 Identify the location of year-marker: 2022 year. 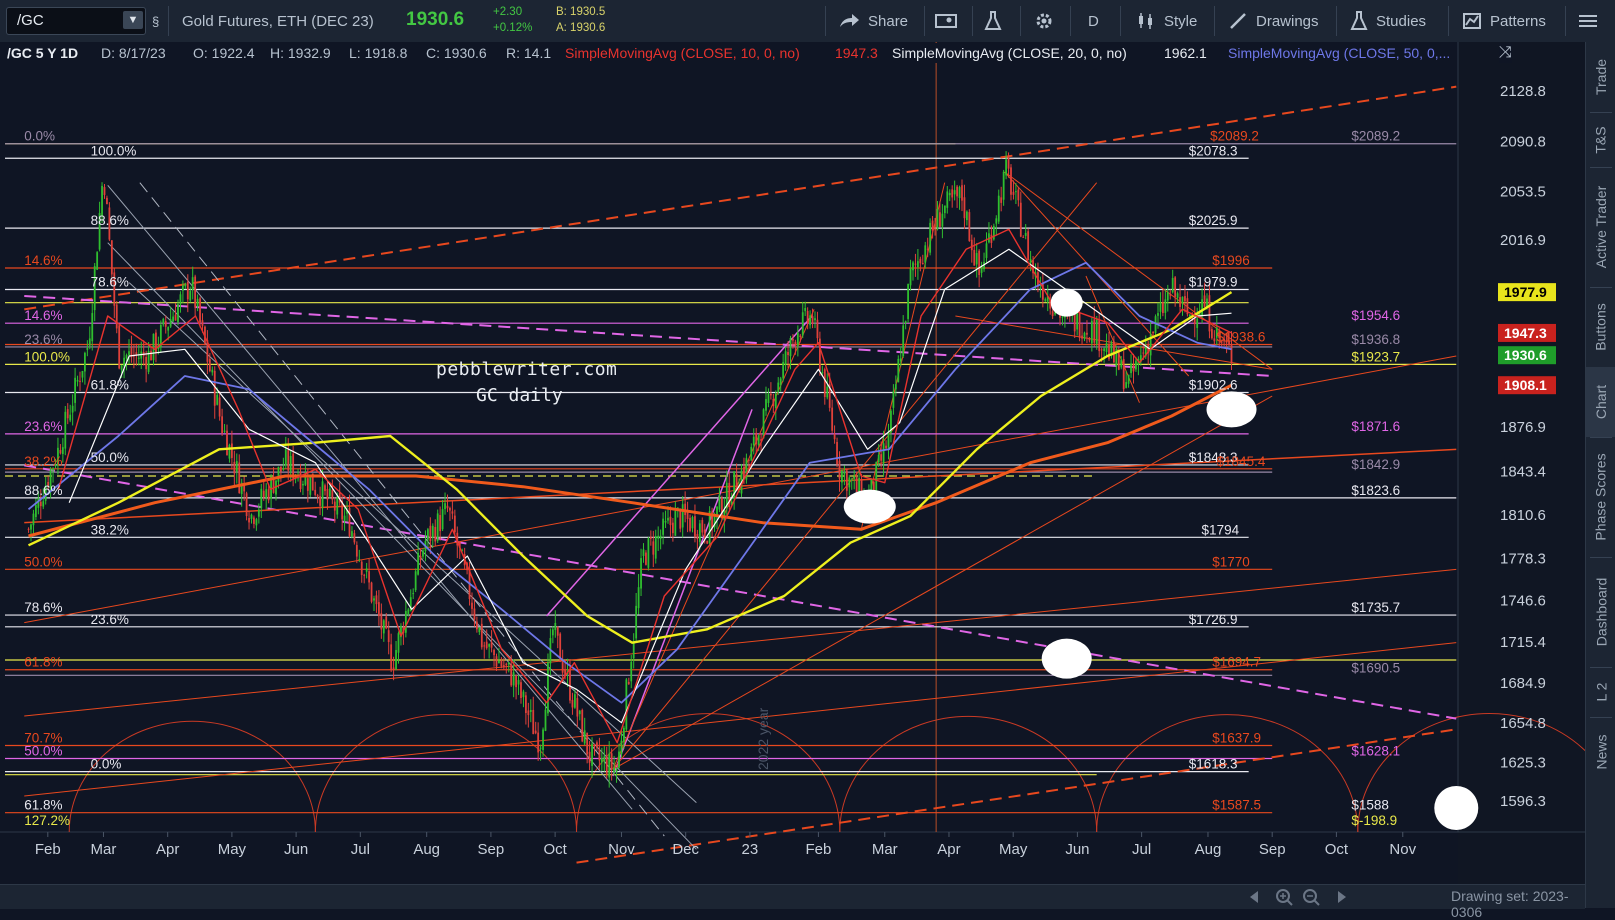
(763, 738).